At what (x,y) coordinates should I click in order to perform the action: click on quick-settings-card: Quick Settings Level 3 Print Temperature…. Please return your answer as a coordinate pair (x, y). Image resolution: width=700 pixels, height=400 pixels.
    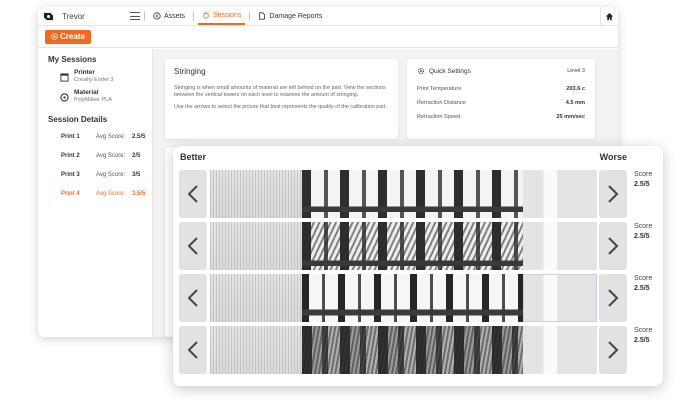
    Looking at the image, I should click on (501, 99).